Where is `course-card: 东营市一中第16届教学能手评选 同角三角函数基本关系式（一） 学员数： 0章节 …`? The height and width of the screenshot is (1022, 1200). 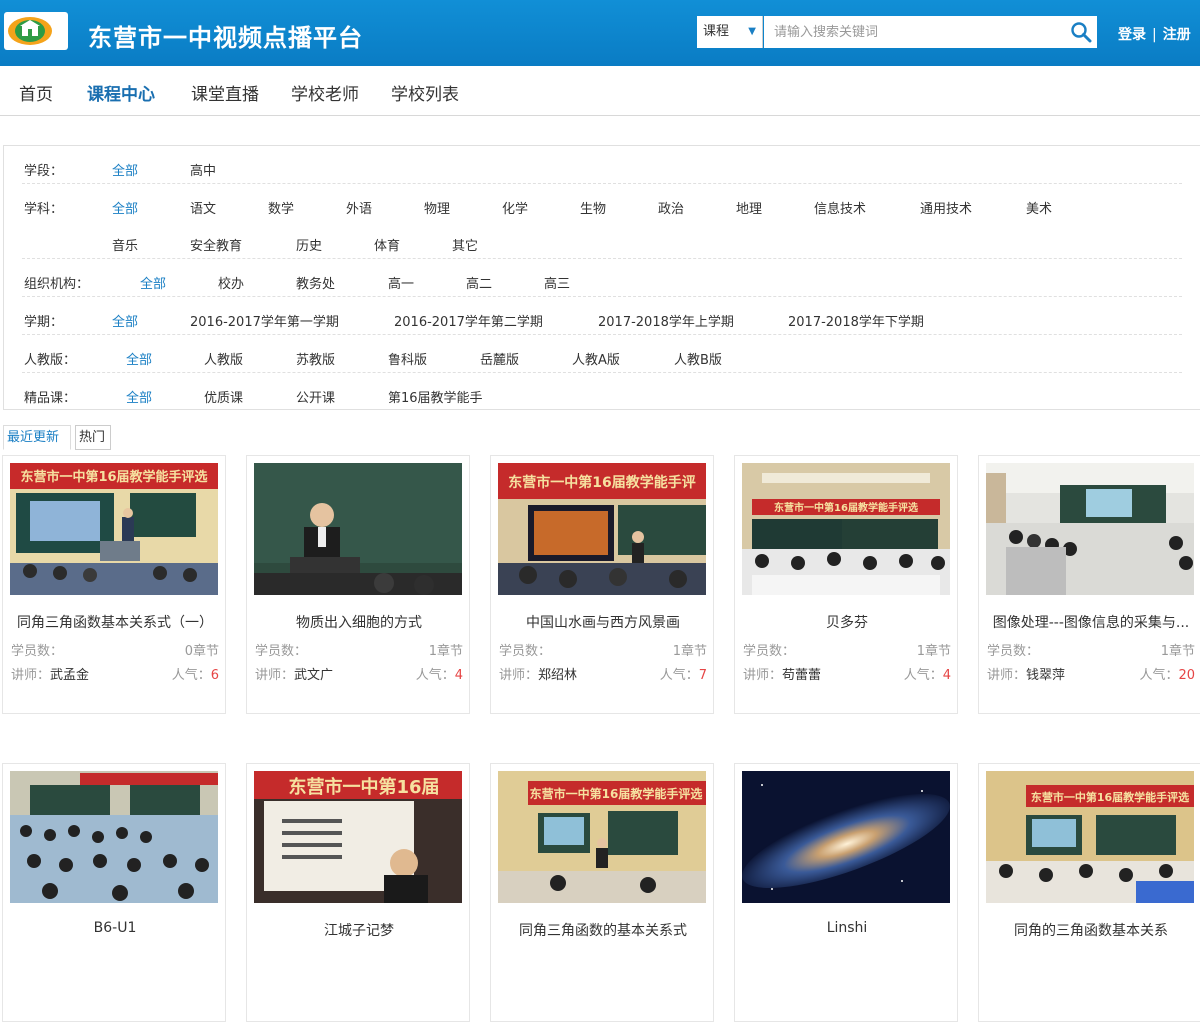
course-card: 东营市一中第16届教学能手评选 同角三角函数基本关系式（一） 学员数： 0章节 … is located at coordinates (114, 584).